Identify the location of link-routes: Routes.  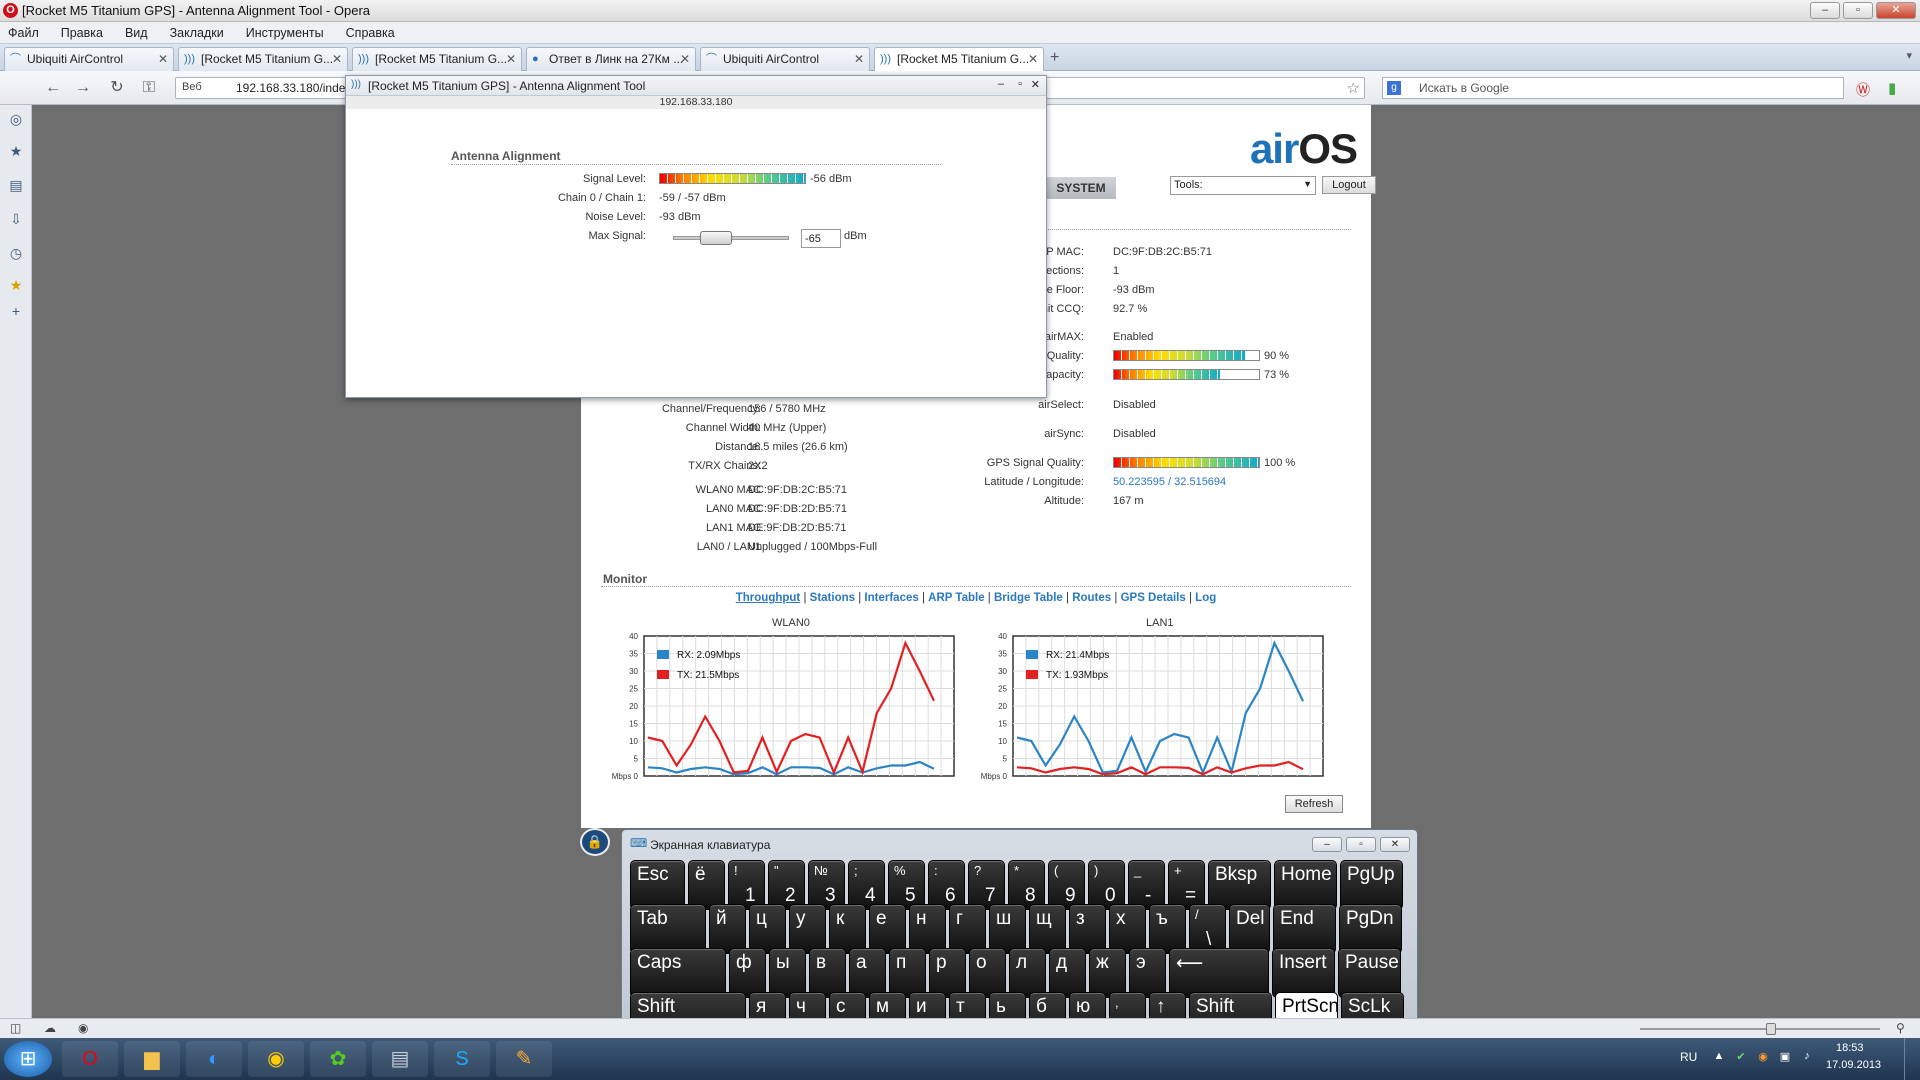
(1091, 598).